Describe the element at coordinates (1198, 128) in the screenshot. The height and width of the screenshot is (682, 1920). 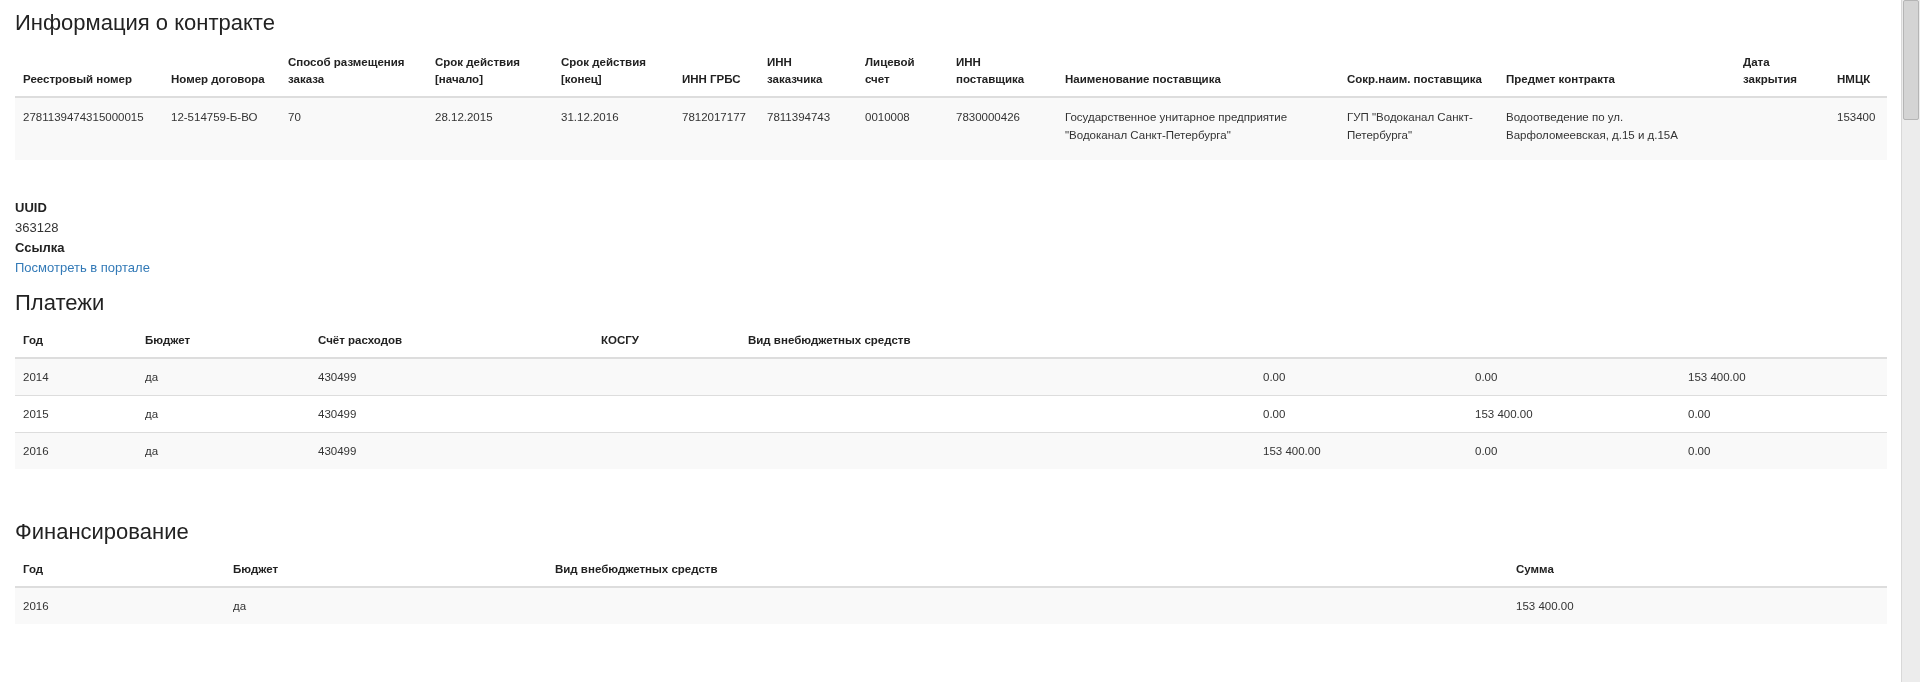
I see `table-cell: Государственное унитарное предприятие "Водоканал Санкт-Петербурга"` at that location.